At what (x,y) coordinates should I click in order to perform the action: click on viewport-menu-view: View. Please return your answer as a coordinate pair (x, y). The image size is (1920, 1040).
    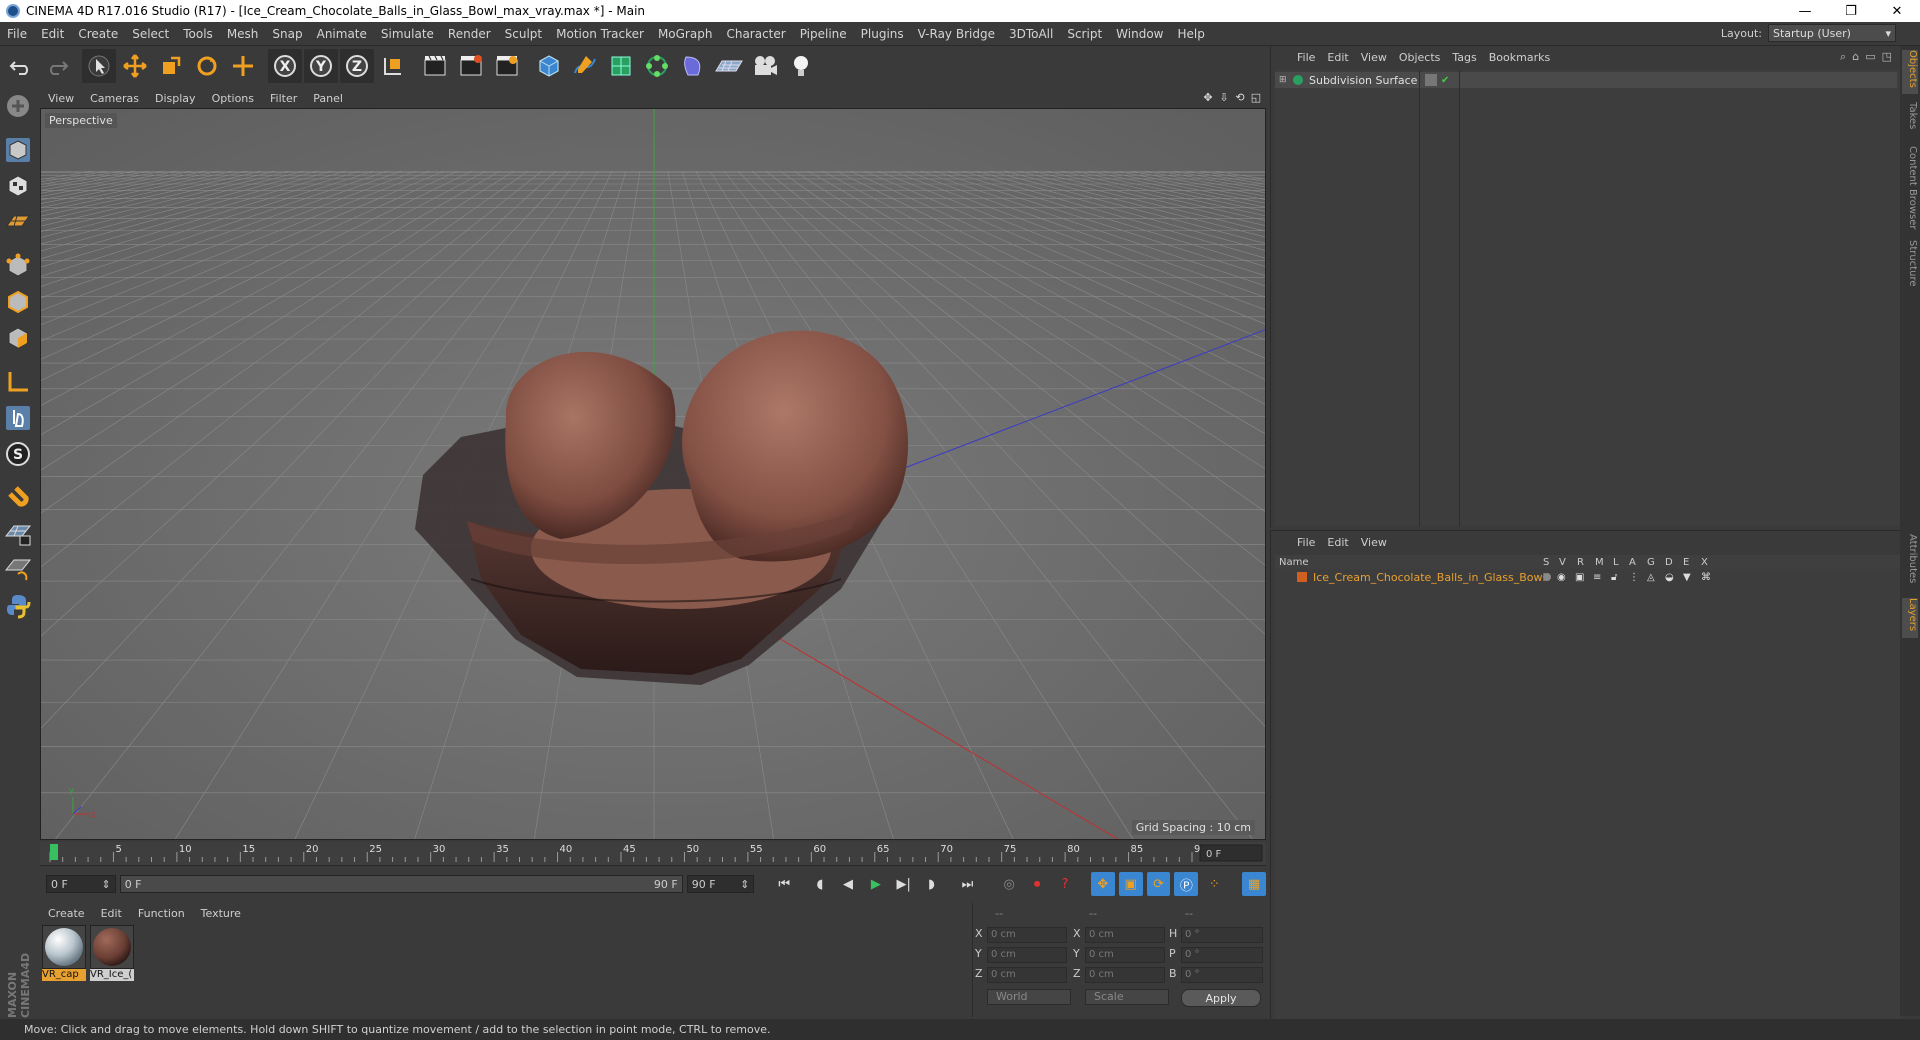
    Looking at the image, I should click on (61, 98).